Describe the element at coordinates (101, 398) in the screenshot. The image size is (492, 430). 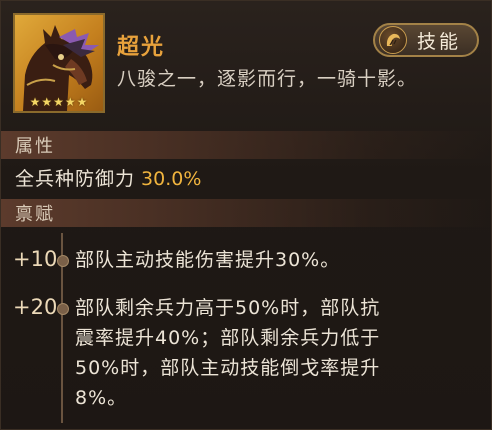
I see `talent-effect-2-line-4: 8%。` at that location.